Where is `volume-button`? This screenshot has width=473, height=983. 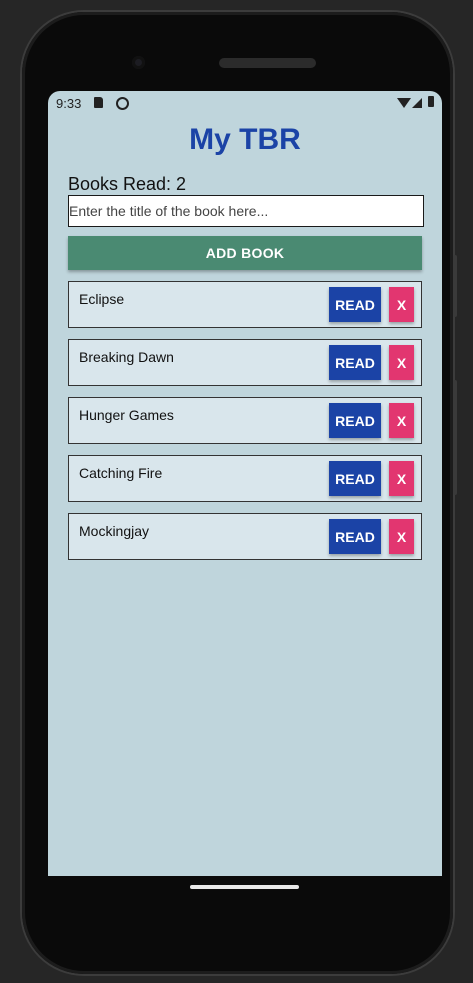 volume-button is located at coordinates (455, 437).